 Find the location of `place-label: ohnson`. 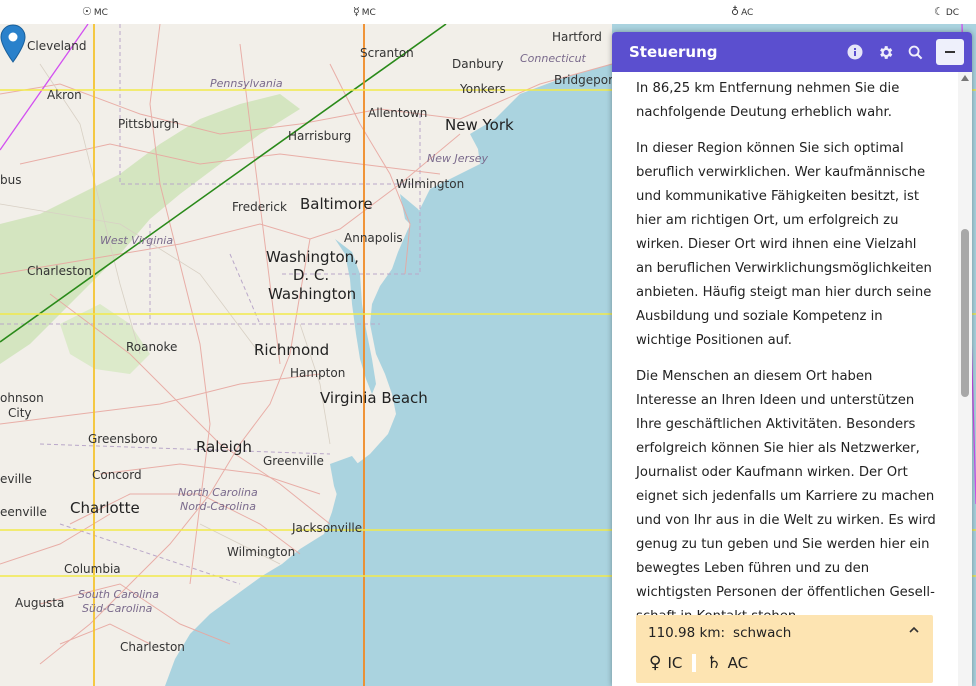

place-label: ohnson is located at coordinates (22, 398).